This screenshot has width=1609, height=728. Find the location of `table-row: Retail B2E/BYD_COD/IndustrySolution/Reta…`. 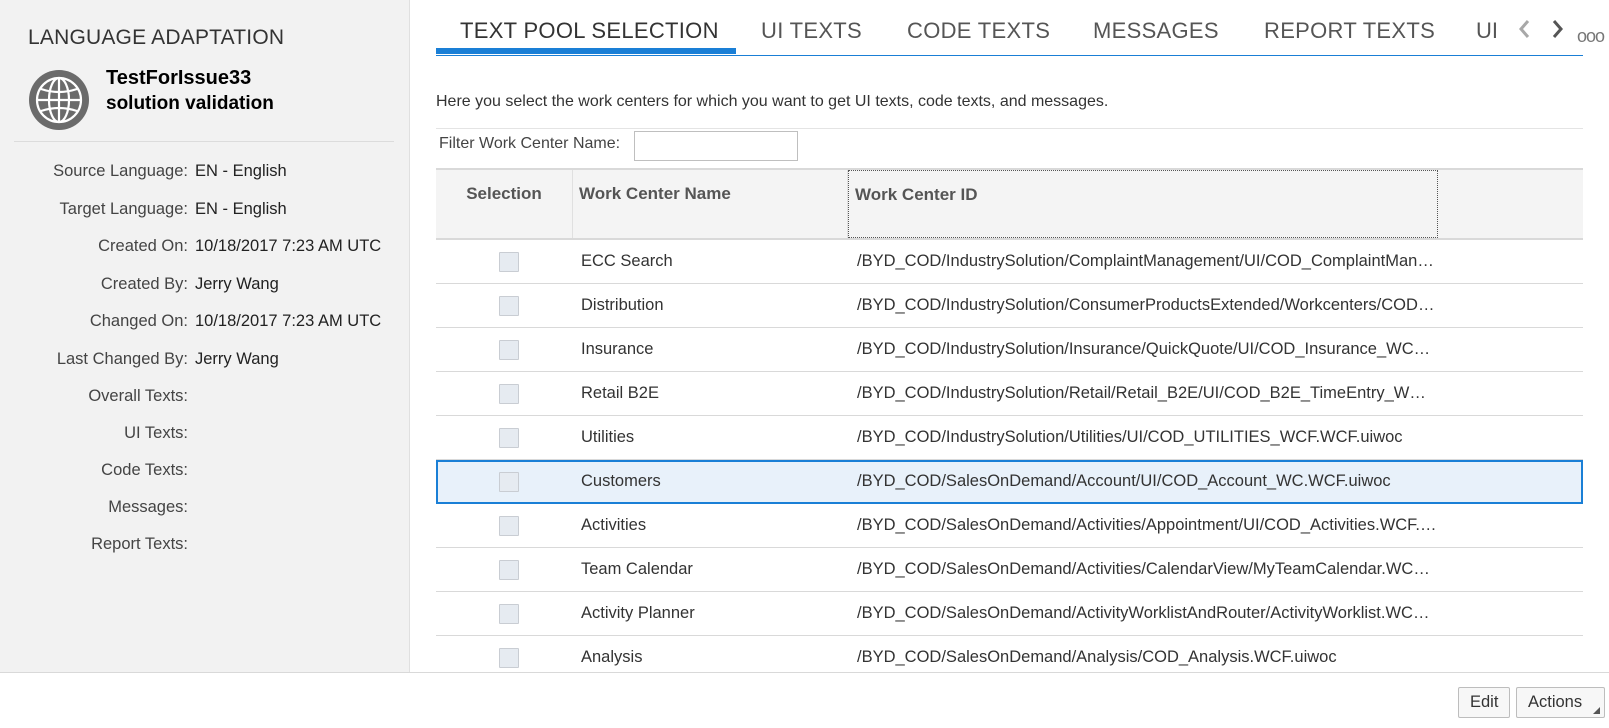

table-row: Retail B2E/BYD_COD/IndustrySolution/Reta… is located at coordinates (1009, 394).